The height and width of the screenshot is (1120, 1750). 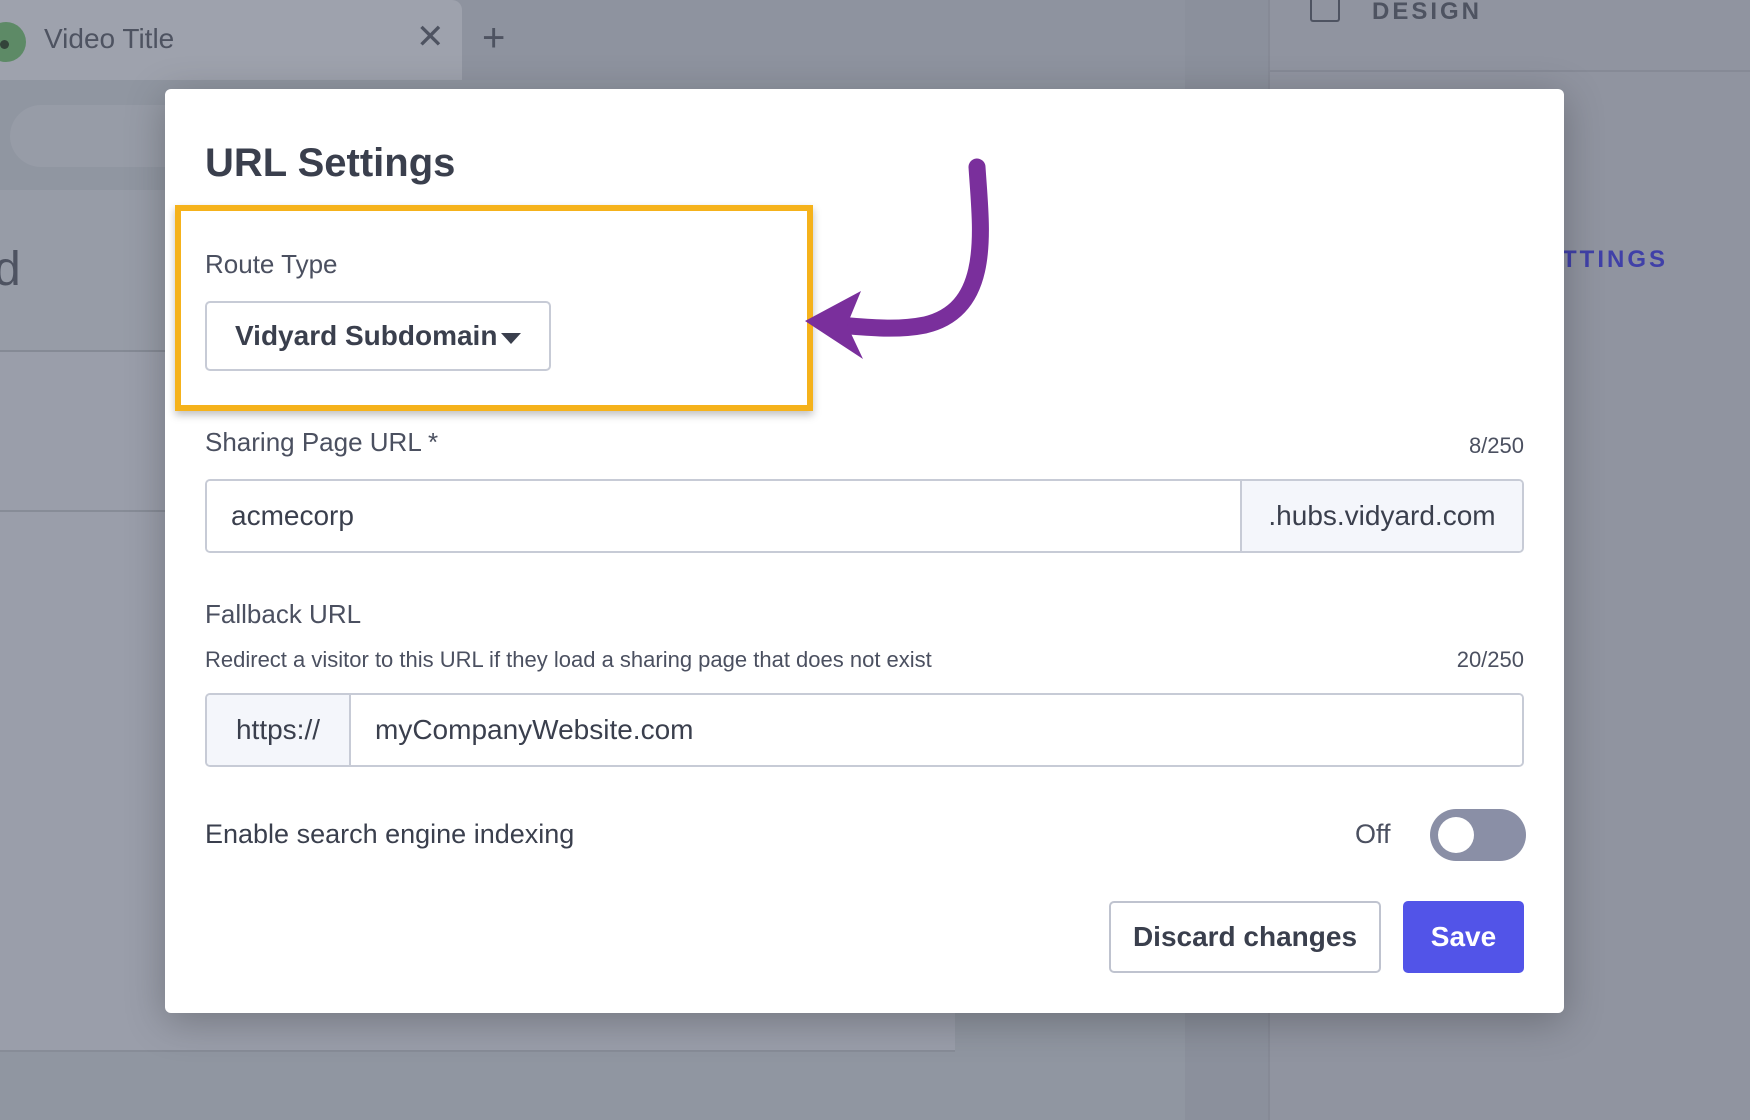 What do you see at coordinates (231, 40) in the screenshot?
I see `tab-video-title: Video Title ✕` at bounding box center [231, 40].